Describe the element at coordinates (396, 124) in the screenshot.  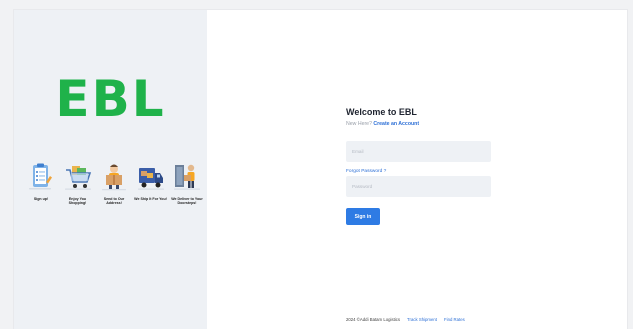
I see `create-account-link: Create an Account` at that location.